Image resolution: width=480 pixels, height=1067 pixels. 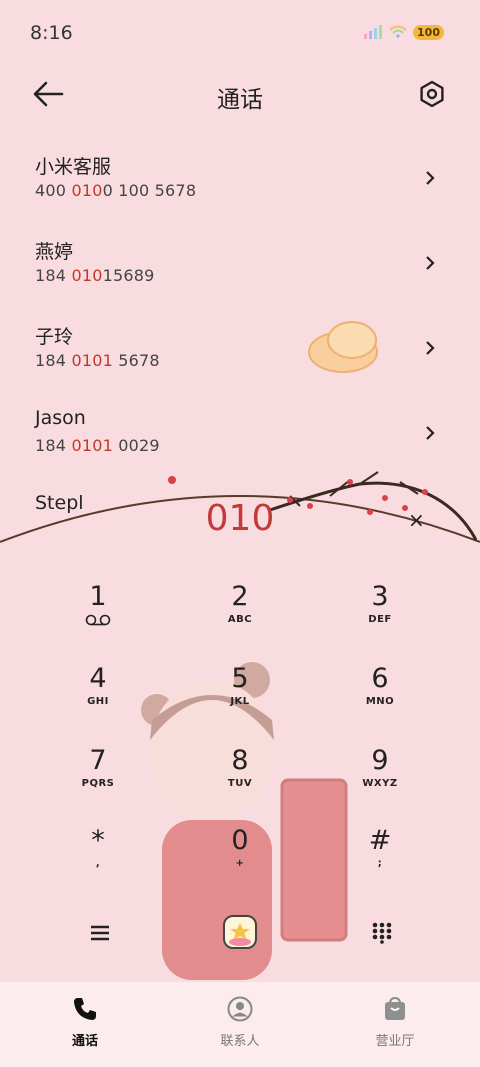 What do you see at coordinates (382, 933) in the screenshot?
I see `keypad-toggle-icon` at bounding box center [382, 933].